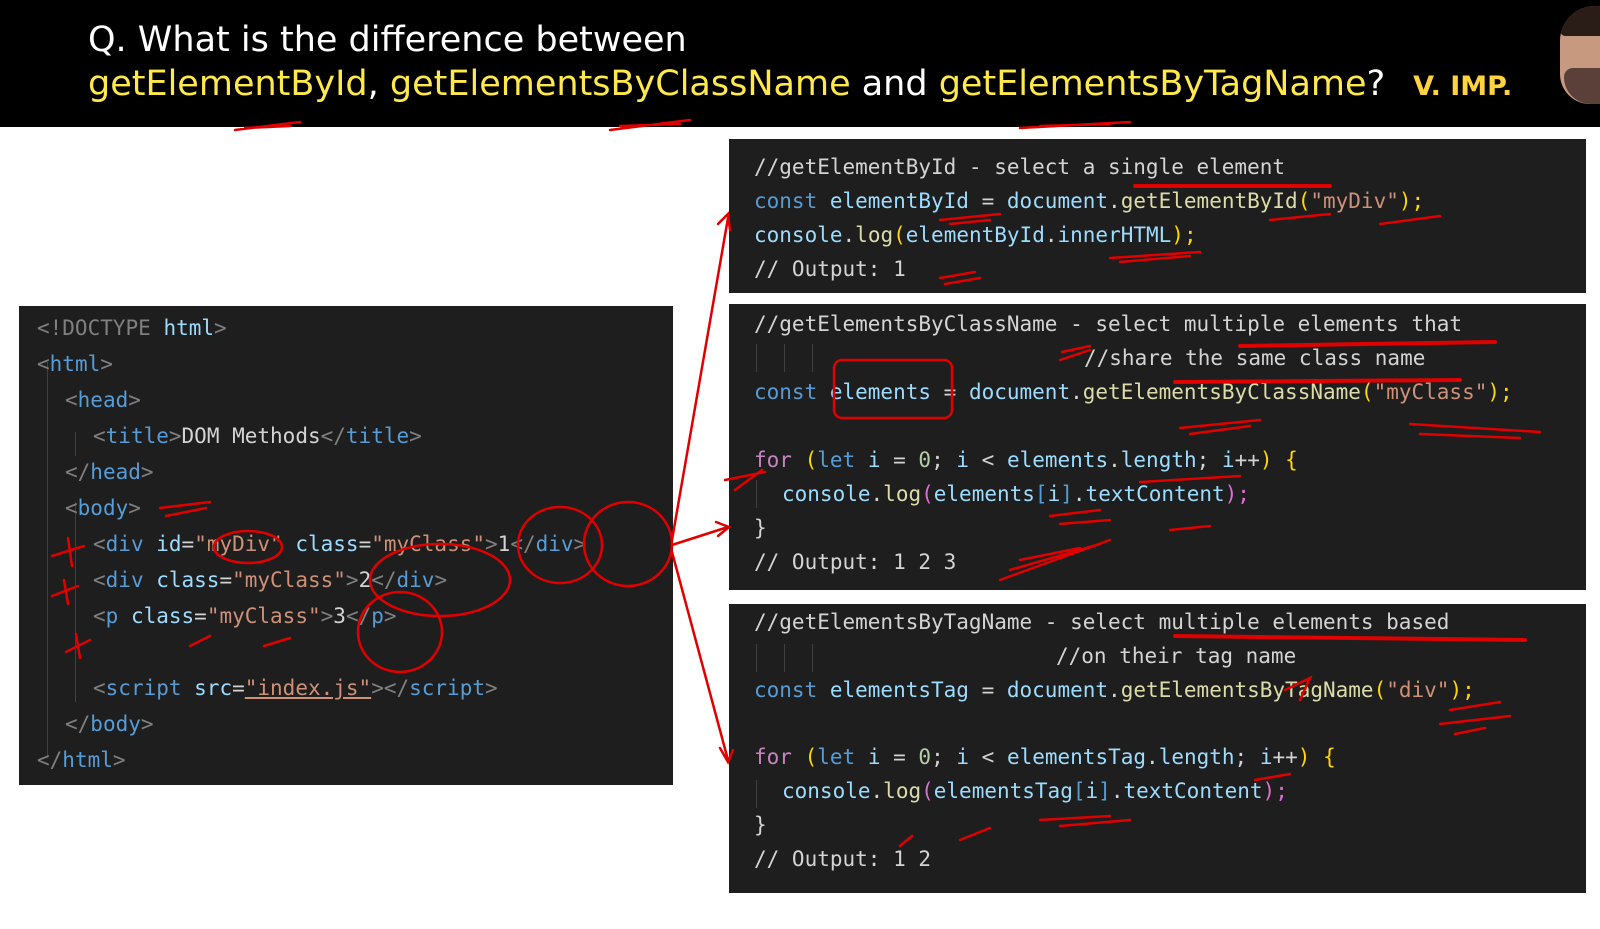  I want to click on output-comment: // Output: 1 2, so click(843, 859).